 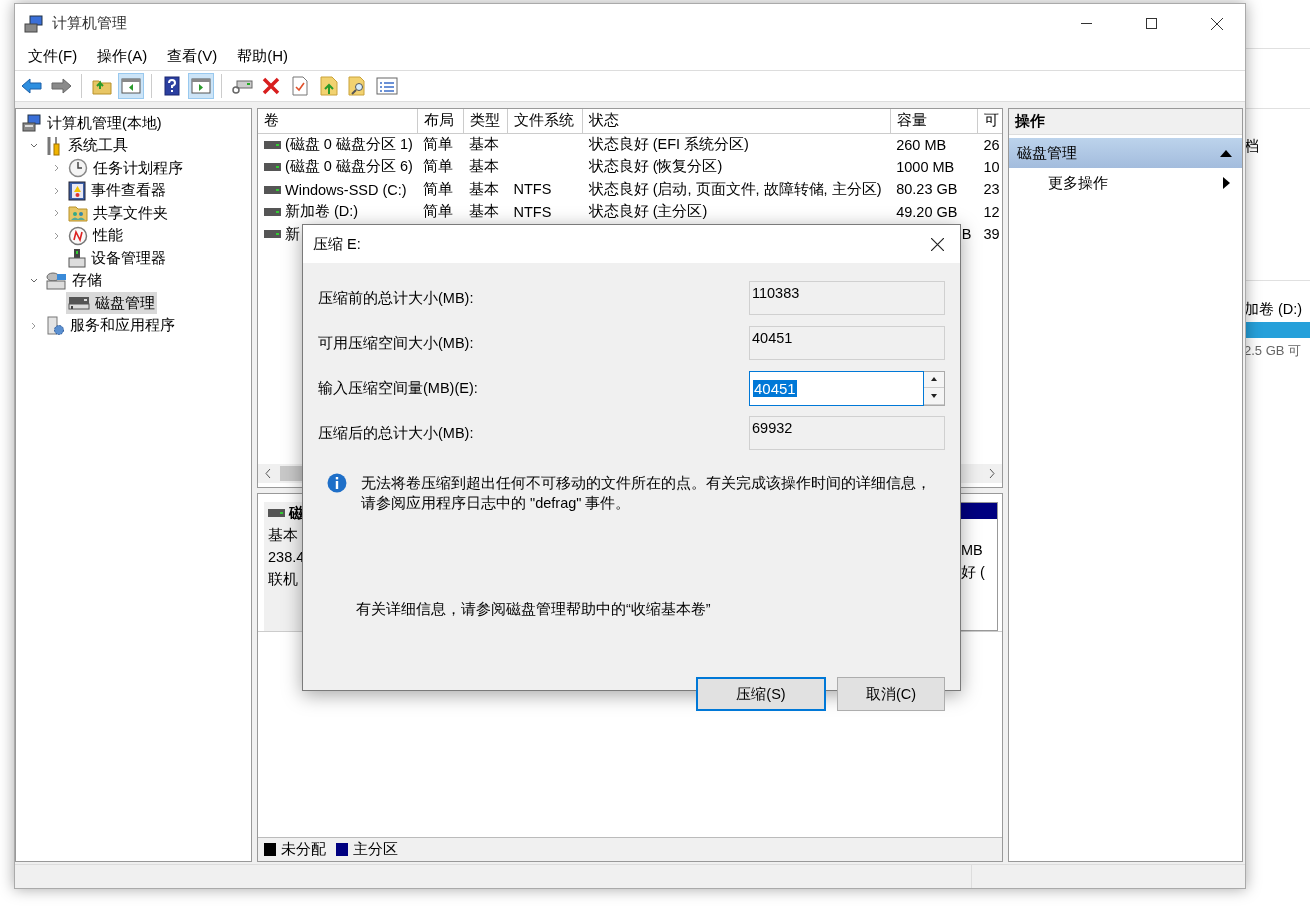 I want to click on menu-item: 文件(F), so click(x=53, y=56).